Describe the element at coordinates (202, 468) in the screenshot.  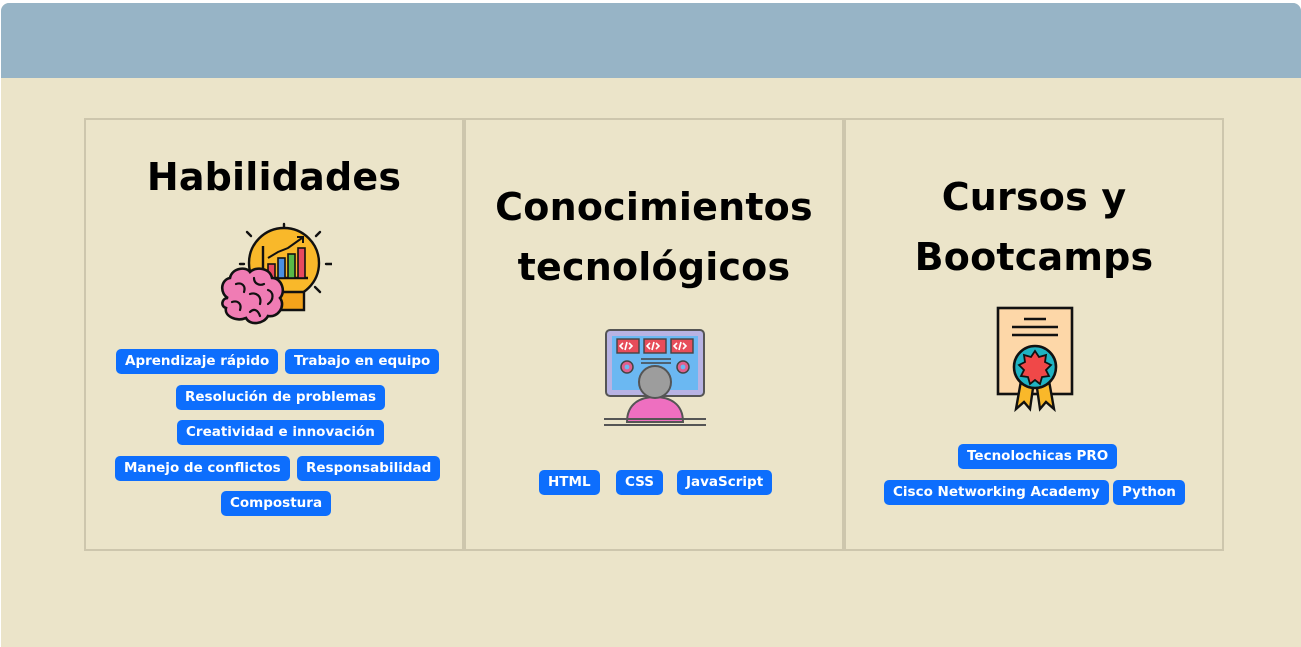
I see `badge-manejo-conflictos: Manejo de conflictos` at that location.